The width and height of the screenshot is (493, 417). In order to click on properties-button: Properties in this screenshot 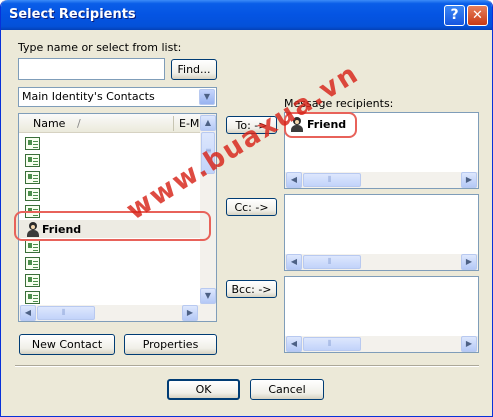, I will do `click(170, 344)`.